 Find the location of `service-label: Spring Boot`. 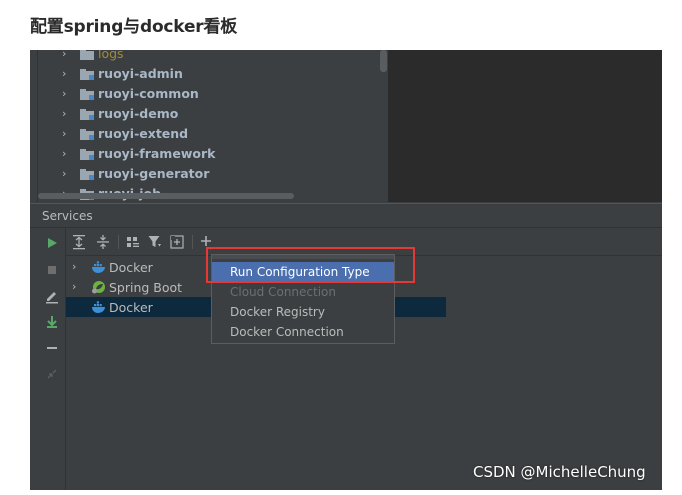

service-label: Spring Boot is located at coordinates (146, 287).